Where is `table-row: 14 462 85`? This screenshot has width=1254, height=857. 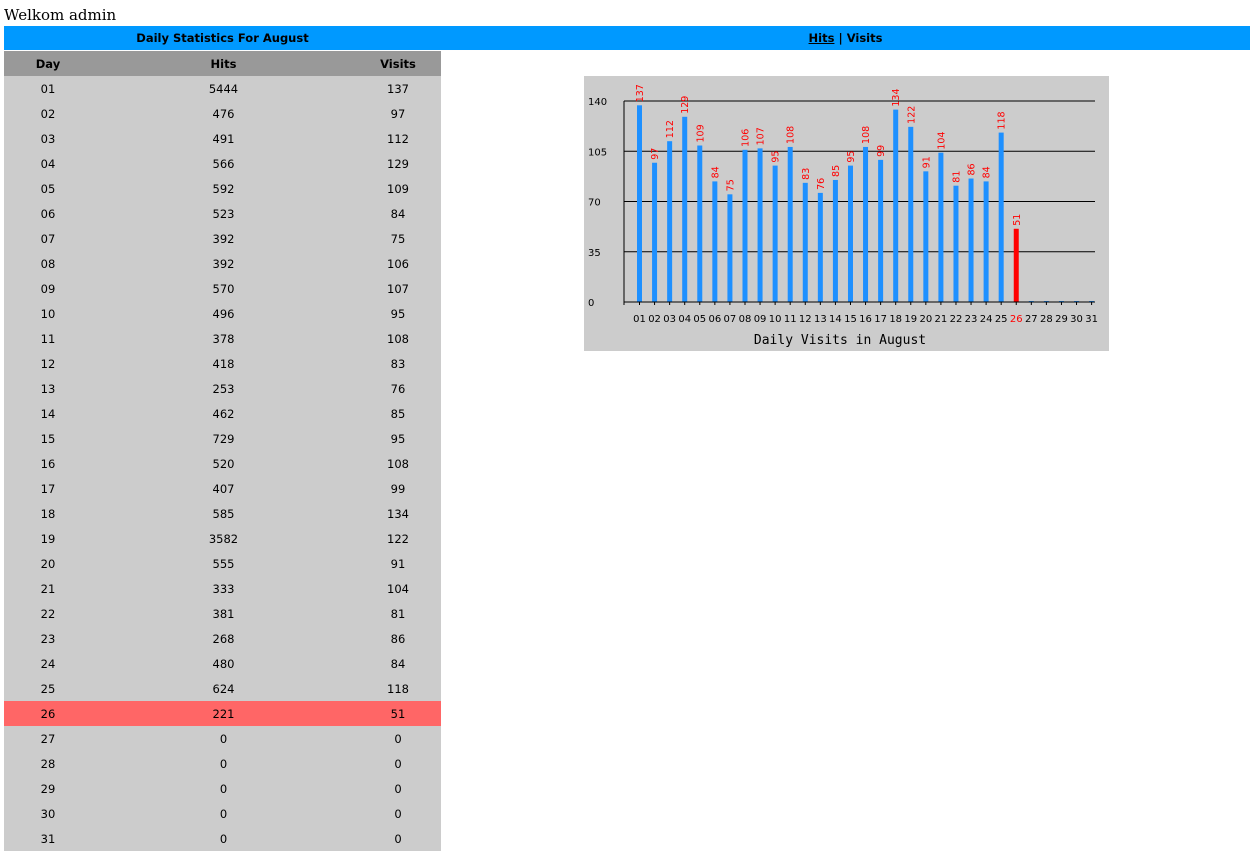 table-row: 14 462 85 is located at coordinates (222, 413).